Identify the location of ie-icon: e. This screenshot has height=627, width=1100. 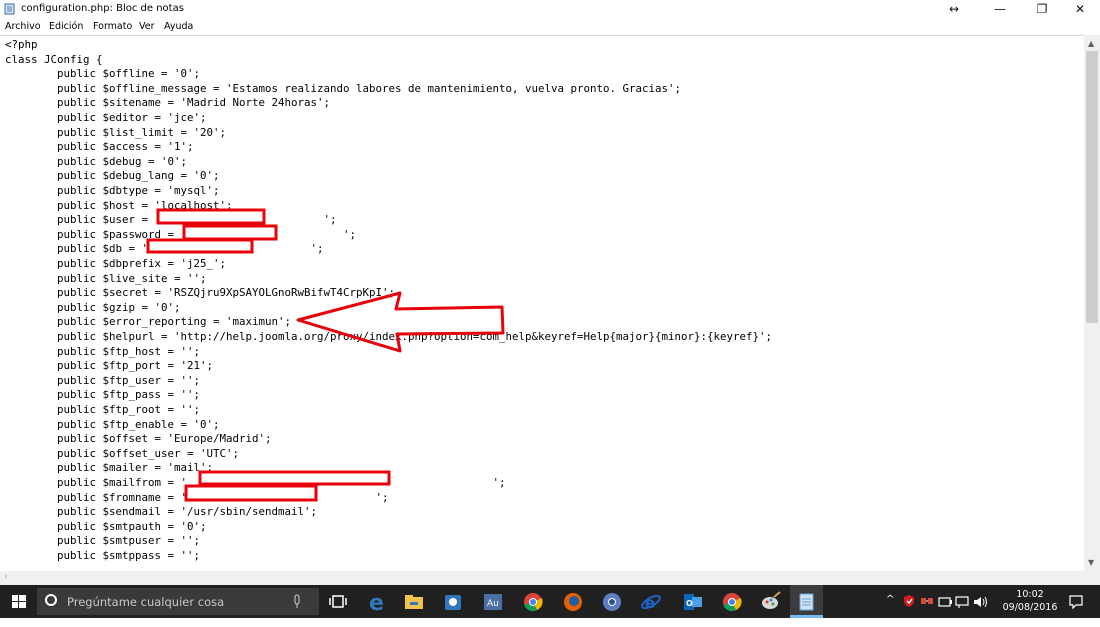
(651, 602).